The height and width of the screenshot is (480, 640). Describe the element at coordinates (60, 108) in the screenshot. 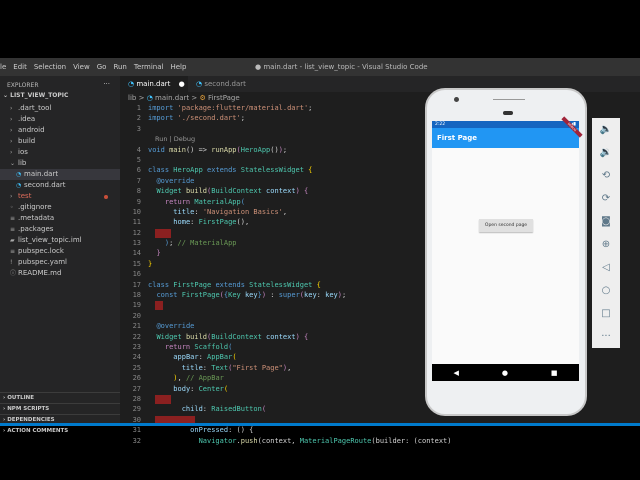

I see `file-tree-item: › .dart_tool` at that location.